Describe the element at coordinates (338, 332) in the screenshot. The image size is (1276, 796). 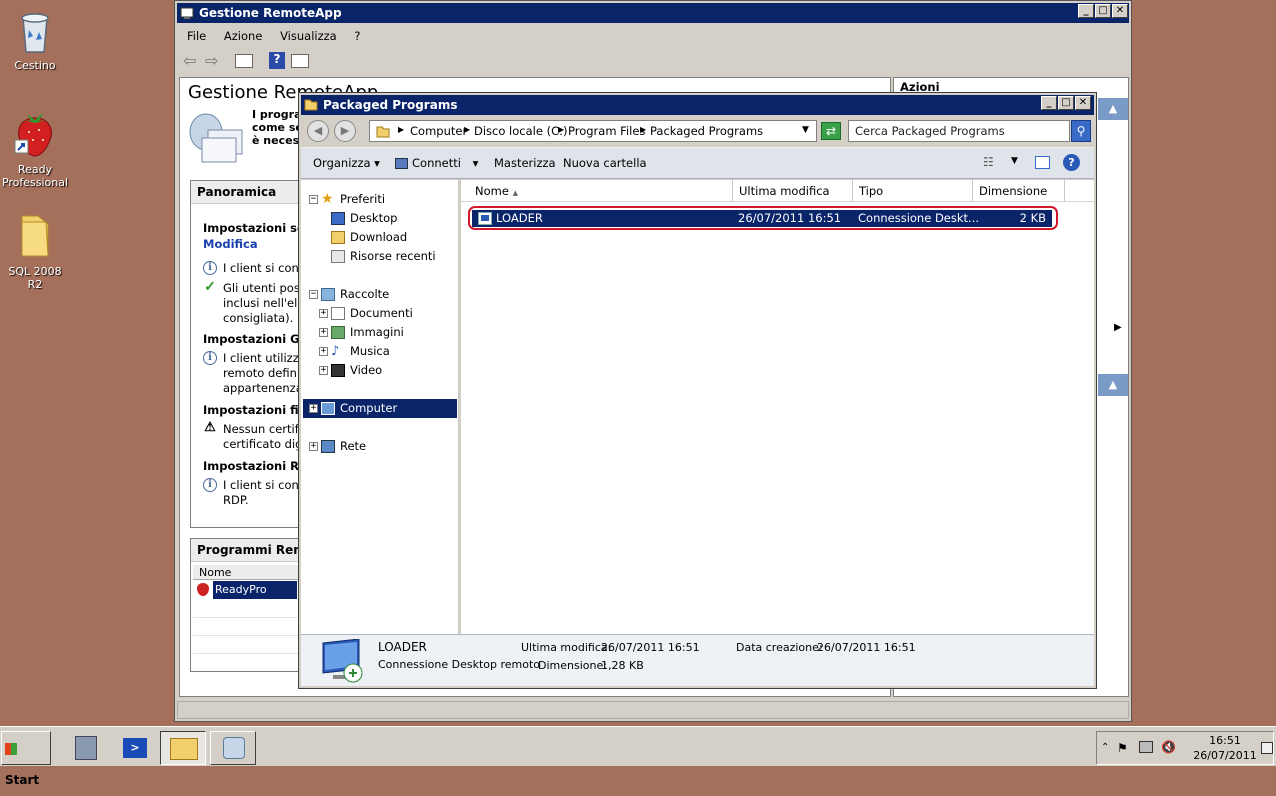
I see `images-icon` at that location.